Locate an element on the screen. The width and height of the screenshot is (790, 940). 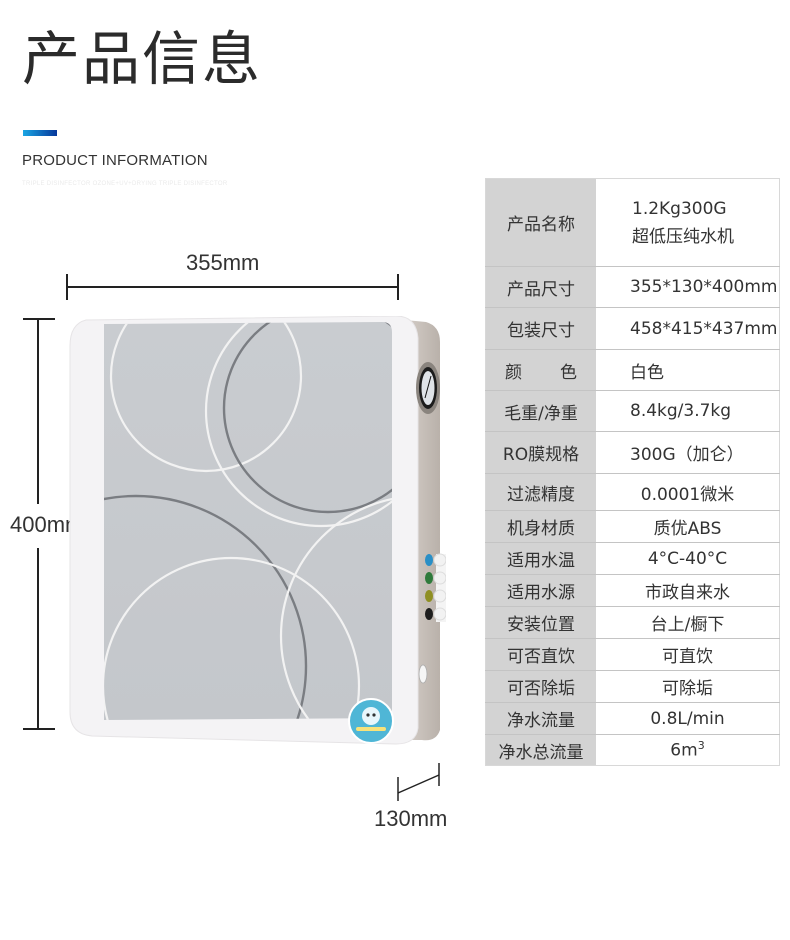
spec-value: 1.2Kg300G 超低压纯水机 is located at coordinates (688, 222).